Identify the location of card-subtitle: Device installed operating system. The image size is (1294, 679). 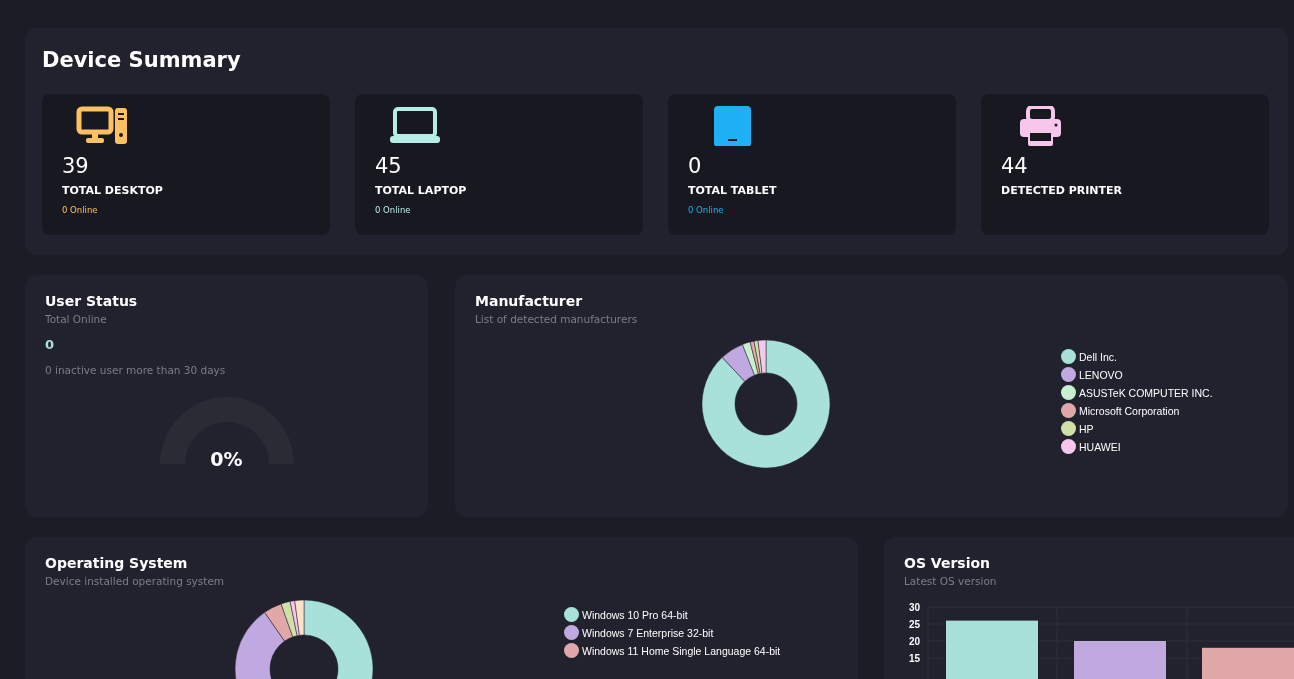
(135, 581).